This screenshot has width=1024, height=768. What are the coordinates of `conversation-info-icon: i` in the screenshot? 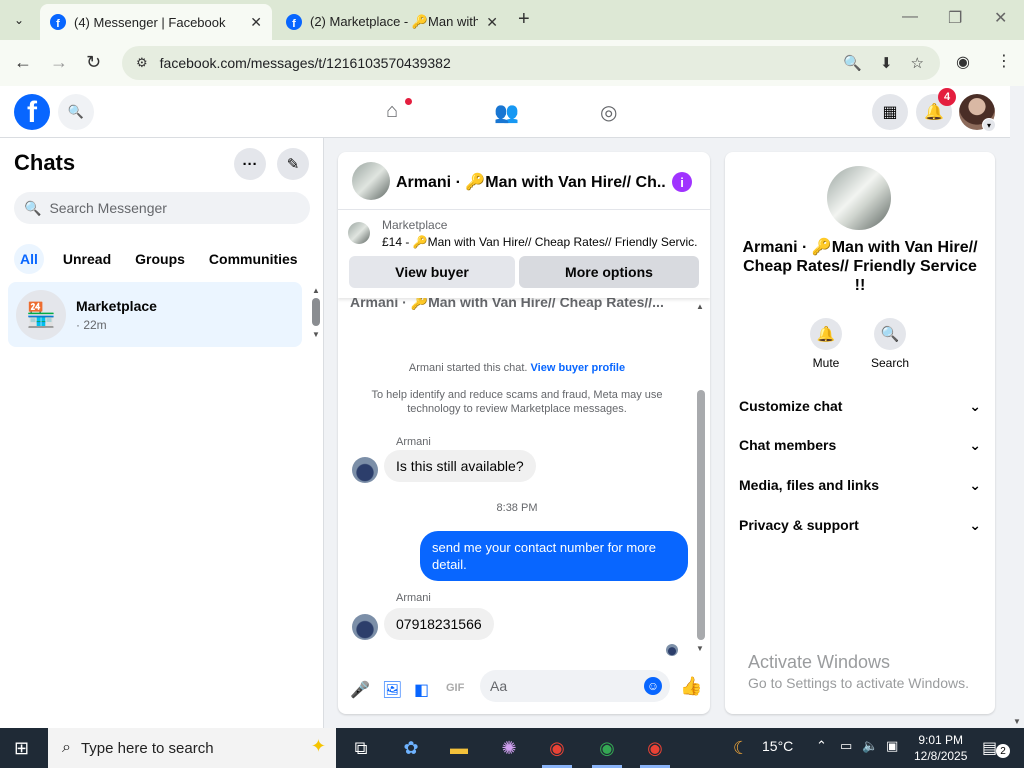 It's located at (682, 182).